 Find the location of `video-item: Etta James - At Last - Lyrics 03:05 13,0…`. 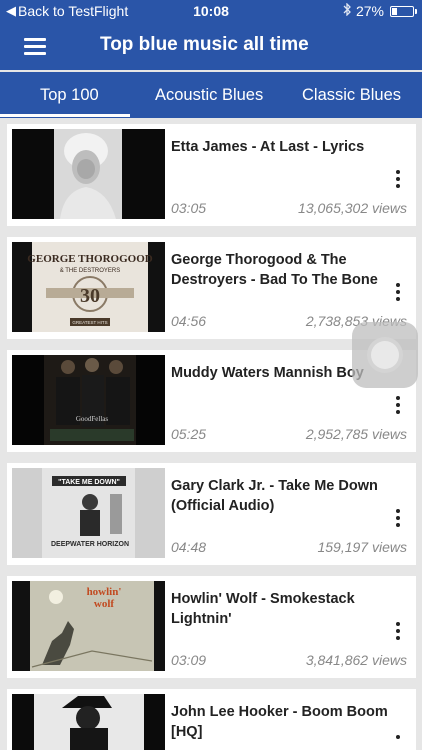

video-item: Etta James - At Last - Lyrics 03:05 13,0… is located at coordinates (211, 175).